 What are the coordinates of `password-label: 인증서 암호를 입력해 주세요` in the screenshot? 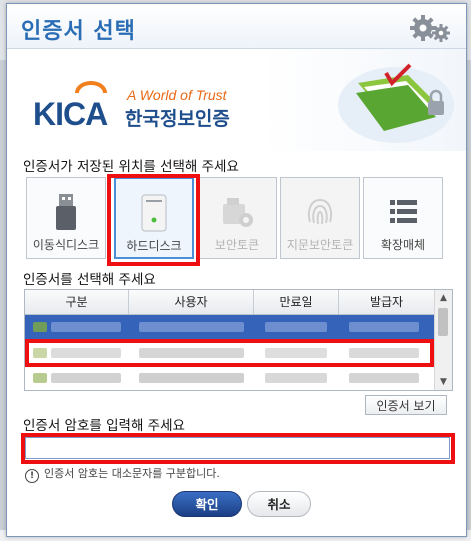 It's located at (104, 426).